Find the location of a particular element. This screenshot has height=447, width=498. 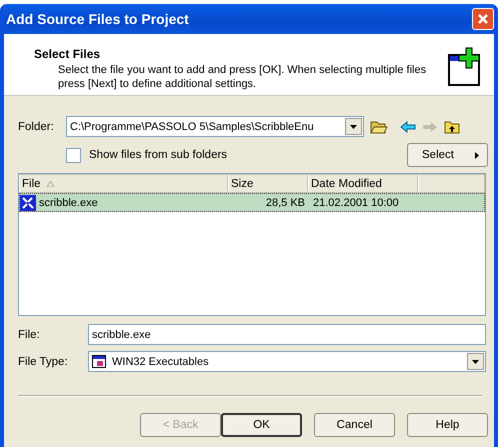

size-cell-text: 28,5 KB is located at coordinates (285, 202).